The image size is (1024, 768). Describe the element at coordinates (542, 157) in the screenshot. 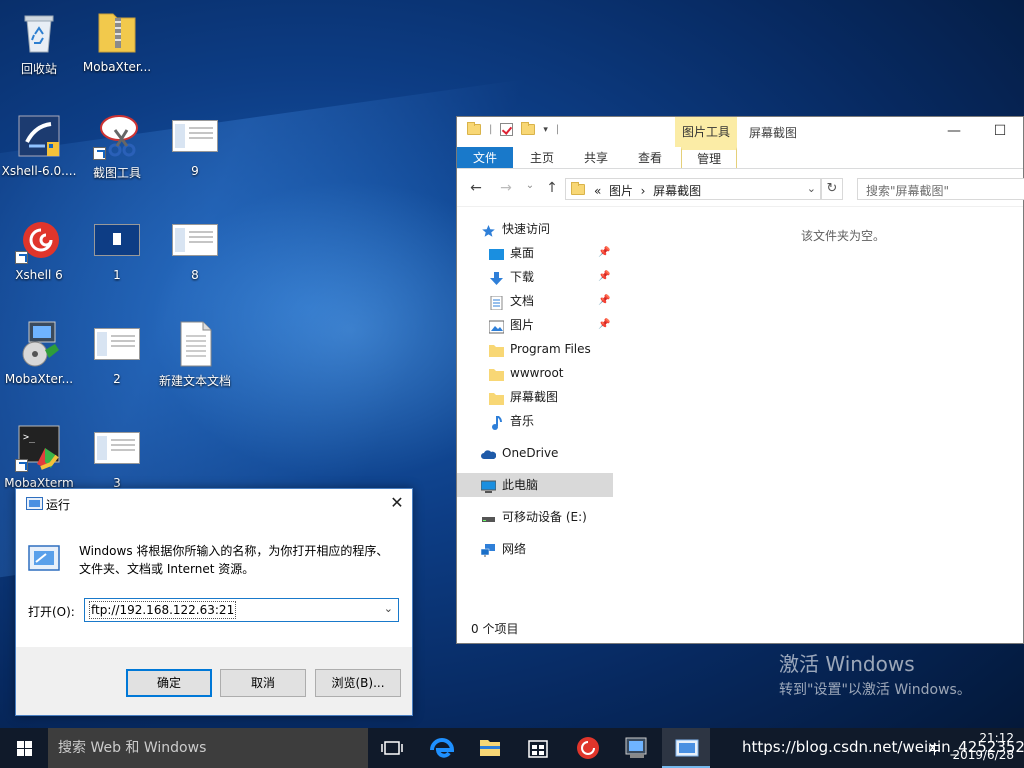

I see `tab-home: 主页` at that location.